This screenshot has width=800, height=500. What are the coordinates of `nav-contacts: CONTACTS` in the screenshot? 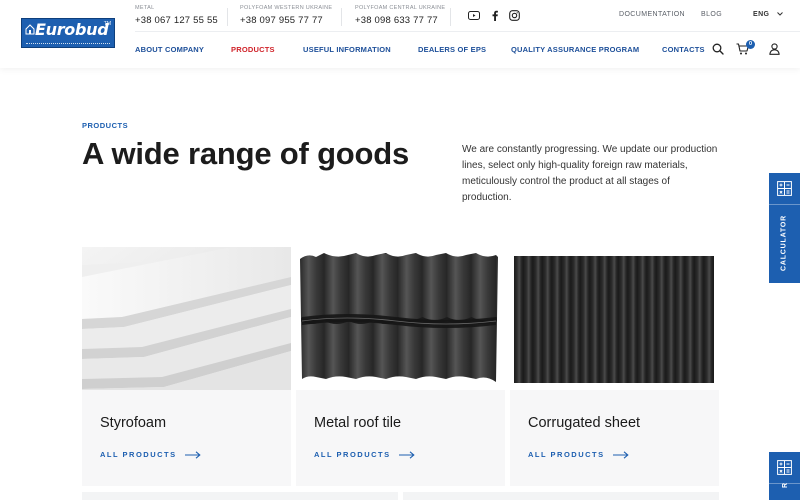 It's located at (683, 49).